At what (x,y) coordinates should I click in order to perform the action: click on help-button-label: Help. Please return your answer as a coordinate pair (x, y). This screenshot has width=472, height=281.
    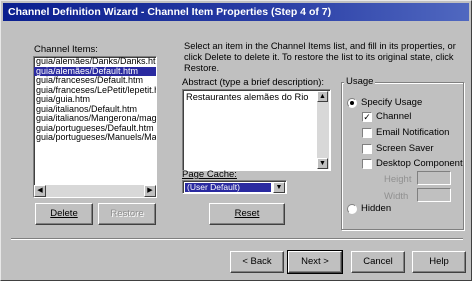
    Looking at the image, I should click on (439, 261).